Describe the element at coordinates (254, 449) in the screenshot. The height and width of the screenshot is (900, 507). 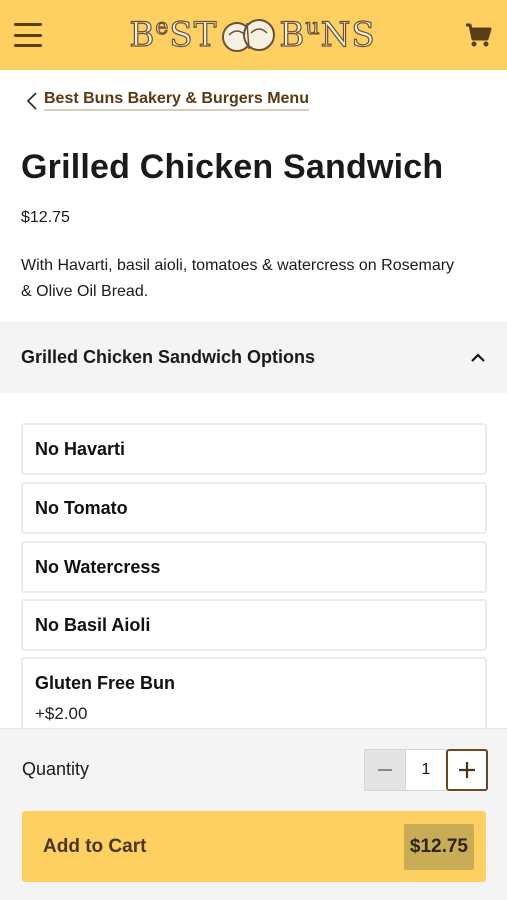
I see `option-no-havarti: No Havarti` at that location.